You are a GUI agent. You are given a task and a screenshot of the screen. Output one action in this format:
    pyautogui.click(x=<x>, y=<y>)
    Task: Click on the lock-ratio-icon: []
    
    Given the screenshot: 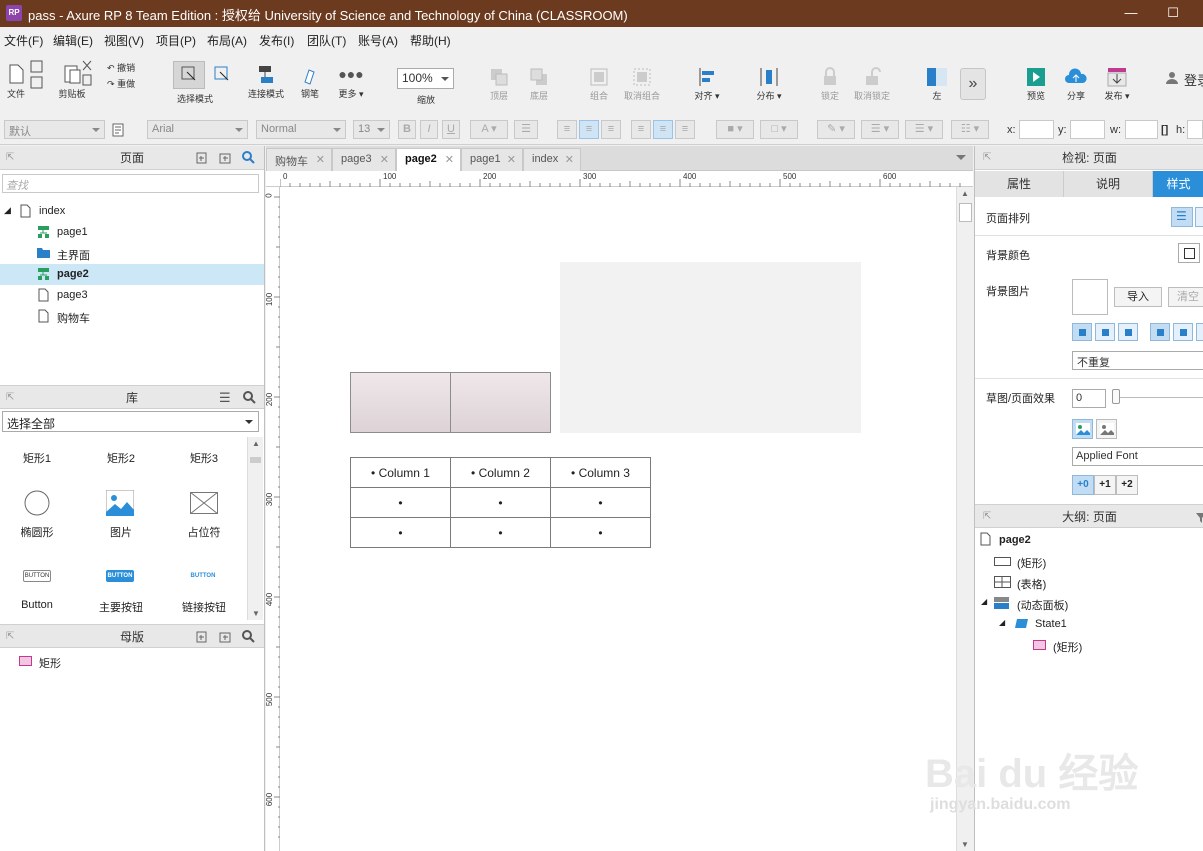 What is the action you would take?
    pyautogui.click(x=1164, y=130)
    